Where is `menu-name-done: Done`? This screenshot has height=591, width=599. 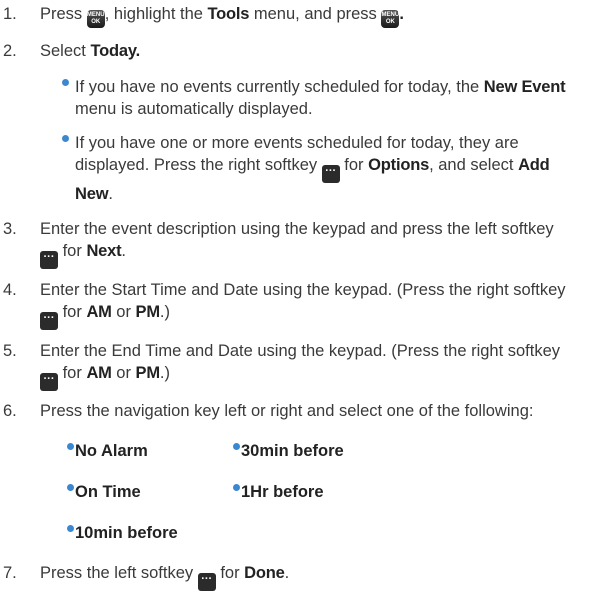
menu-name-done: Done is located at coordinates (264, 573).